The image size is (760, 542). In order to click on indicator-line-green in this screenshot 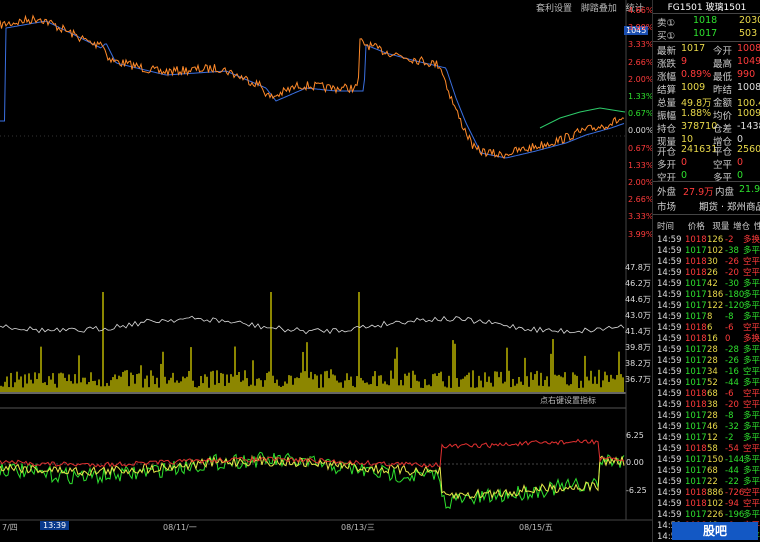, I will do `click(312, 480)`.